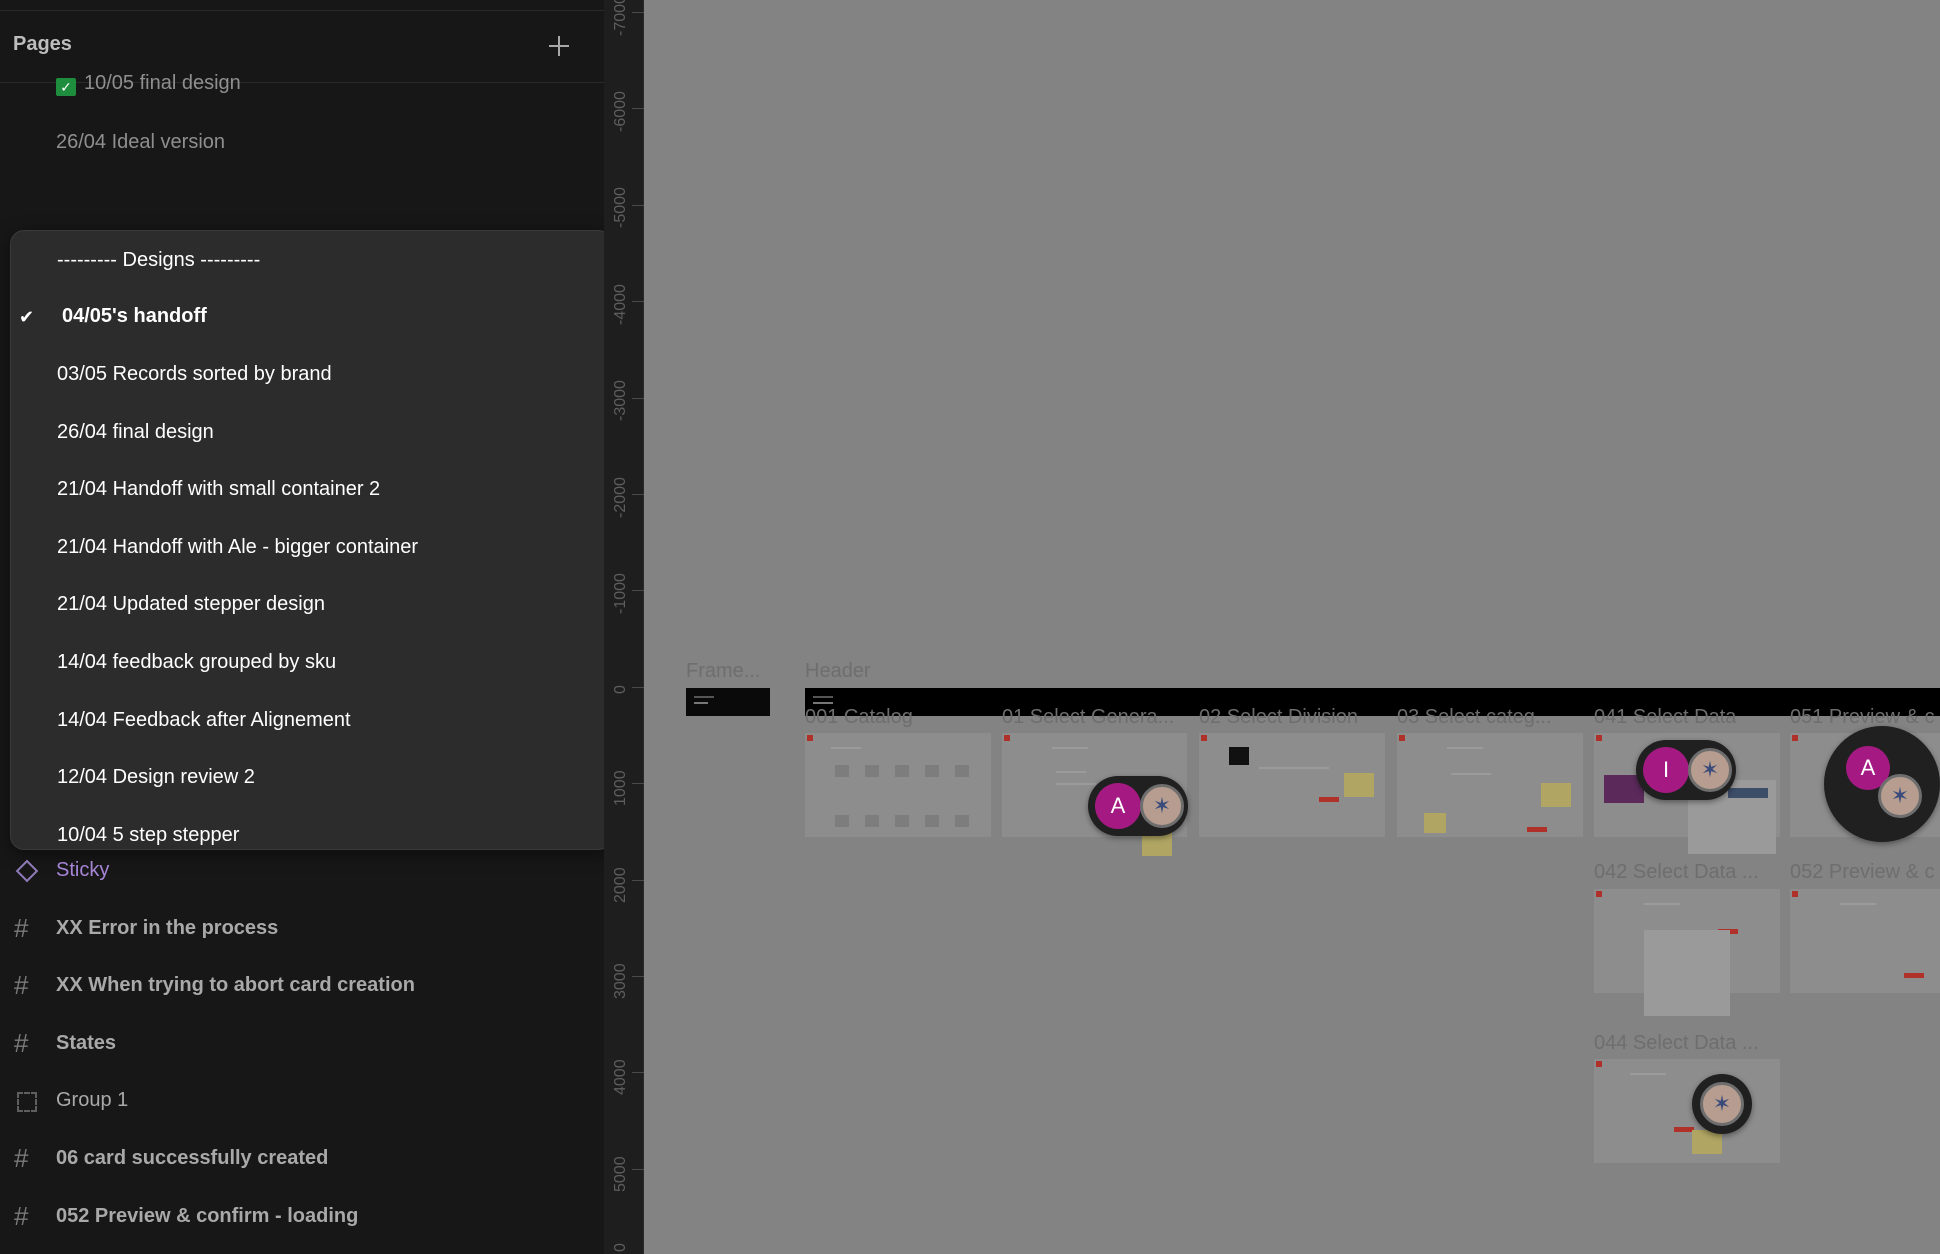  What do you see at coordinates (620, 885) in the screenshot?
I see `ruler-label: 2000` at bounding box center [620, 885].